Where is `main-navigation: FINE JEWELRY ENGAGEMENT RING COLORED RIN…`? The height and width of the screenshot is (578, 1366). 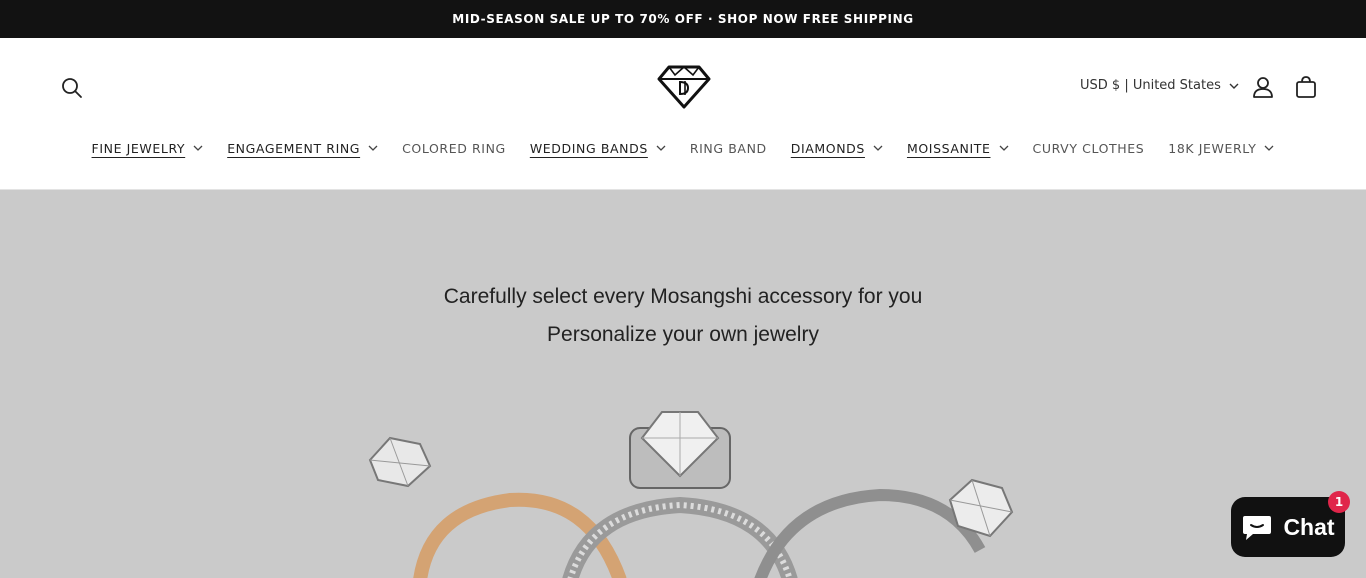 main-navigation: FINE JEWELRY ENGAGEMENT RING COLORED RIN… is located at coordinates (683, 148).